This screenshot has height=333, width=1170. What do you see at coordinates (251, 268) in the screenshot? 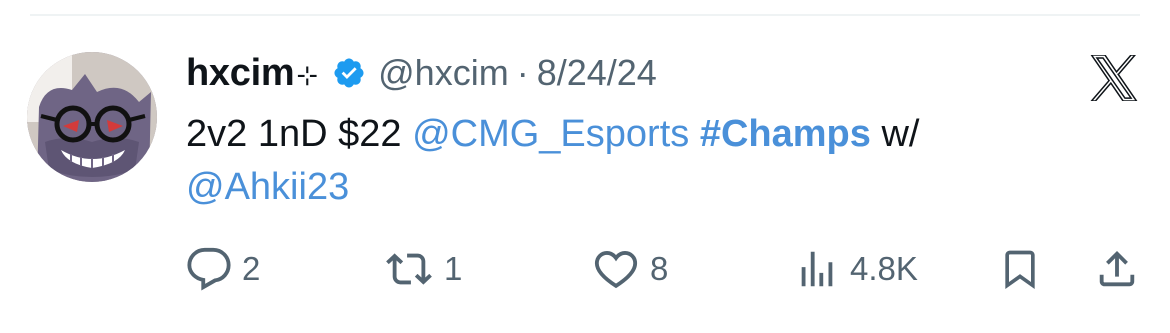
I see `reply-count: 2` at bounding box center [251, 268].